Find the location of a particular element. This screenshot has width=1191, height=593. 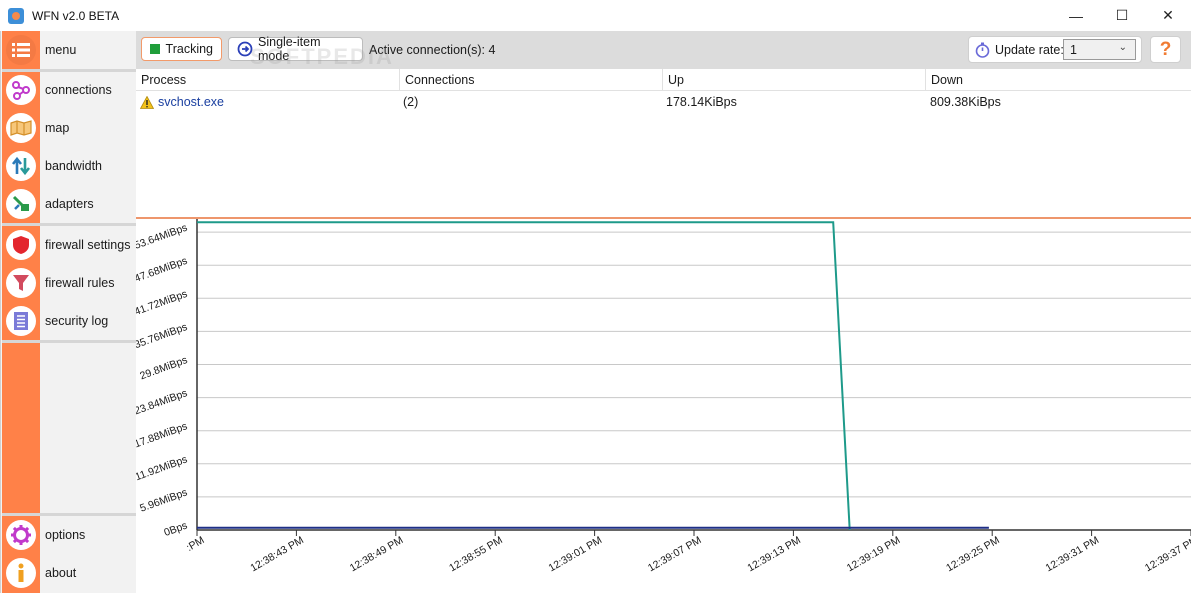

sidebar-item-label: options is located at coordinates (65, 535).